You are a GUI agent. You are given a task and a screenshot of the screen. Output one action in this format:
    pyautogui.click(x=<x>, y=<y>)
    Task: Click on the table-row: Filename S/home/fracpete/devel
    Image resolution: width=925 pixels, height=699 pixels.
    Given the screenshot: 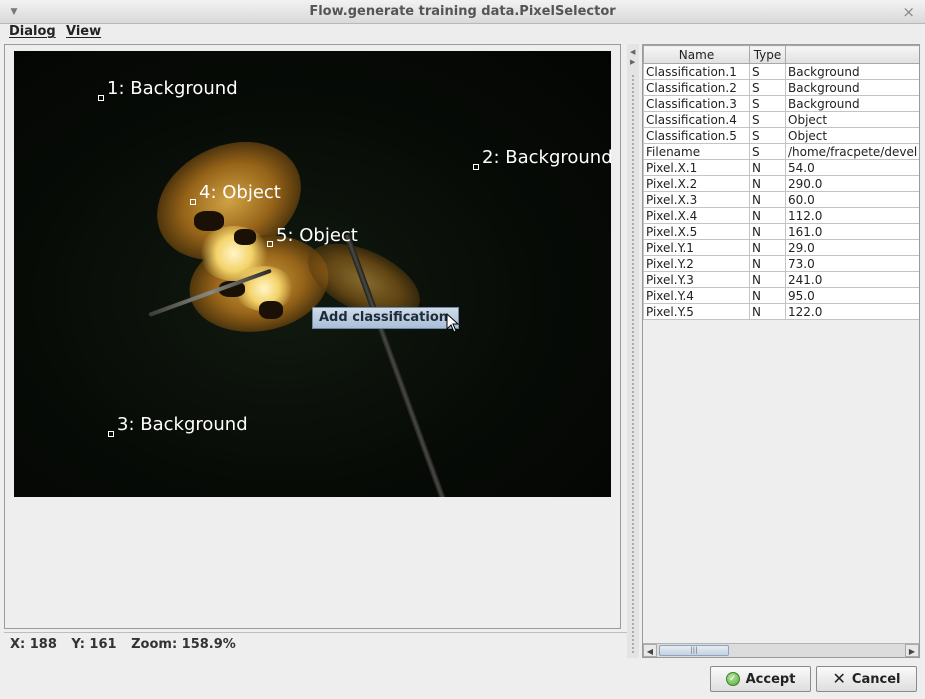 What is the action you would take?
    pyautogui.click(x=781, y=151)
    